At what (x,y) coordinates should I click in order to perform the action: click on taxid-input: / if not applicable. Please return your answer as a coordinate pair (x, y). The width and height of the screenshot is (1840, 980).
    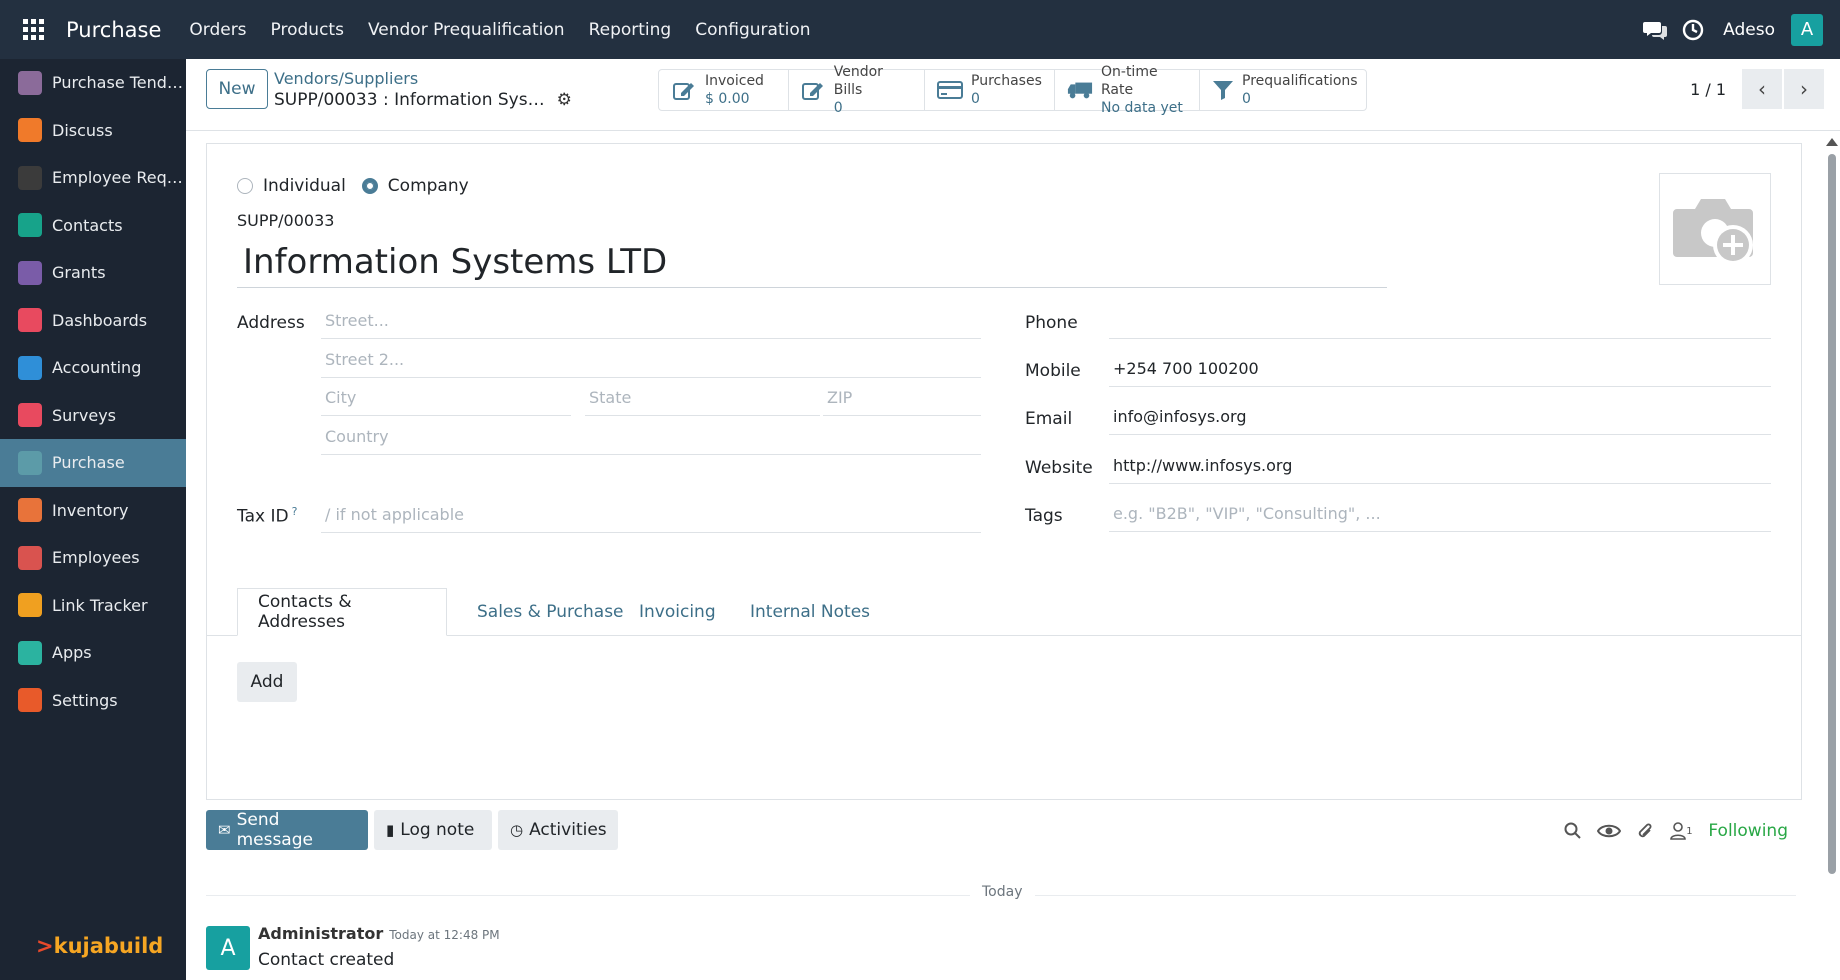
    Looking at the image, I should click on (651, 514).